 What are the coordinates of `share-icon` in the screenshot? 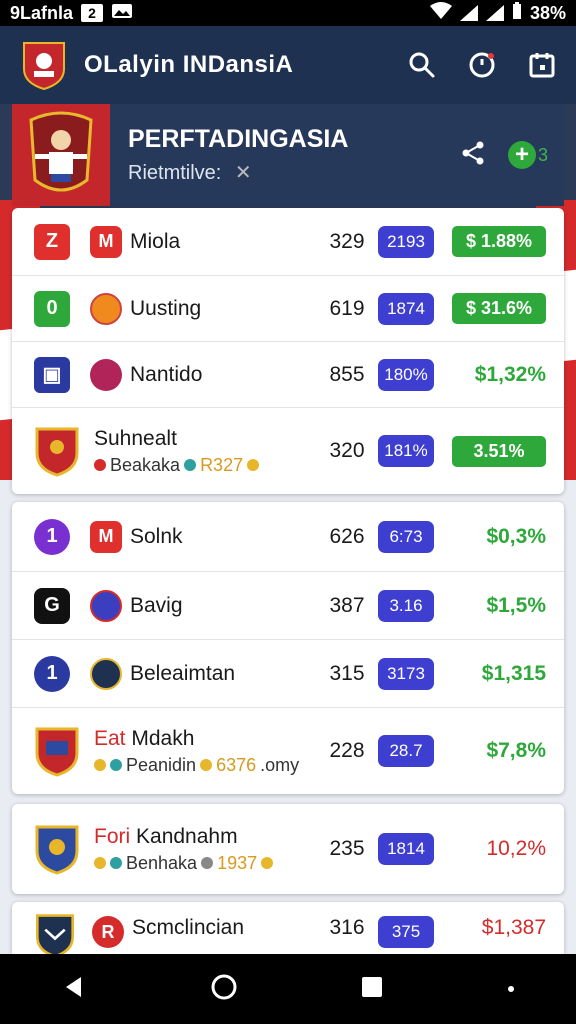 It's located at (473, 152).